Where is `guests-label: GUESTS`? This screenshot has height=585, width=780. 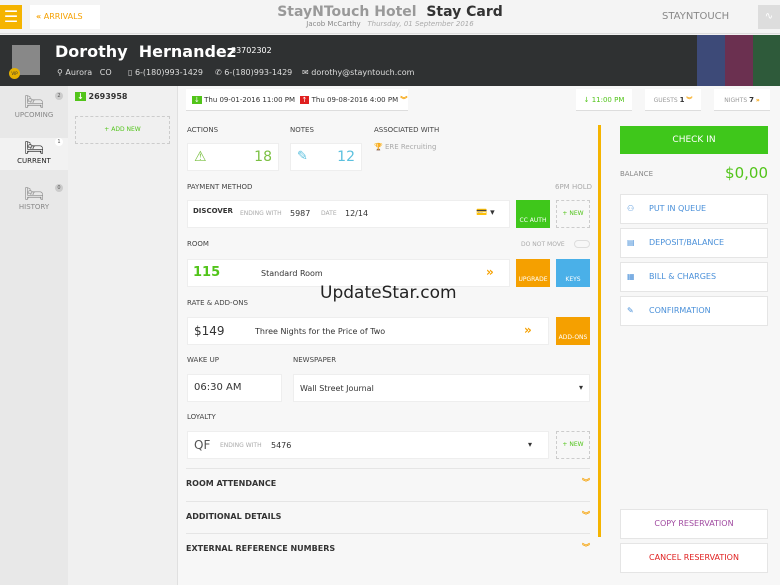 guests-label: GUESTS is located at coordinates (665, 100).